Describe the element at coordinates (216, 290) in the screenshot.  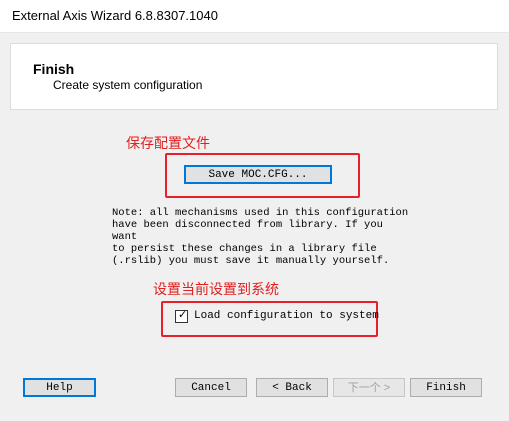
I see `load-annotation: 设置当前设置到系统` at that location.